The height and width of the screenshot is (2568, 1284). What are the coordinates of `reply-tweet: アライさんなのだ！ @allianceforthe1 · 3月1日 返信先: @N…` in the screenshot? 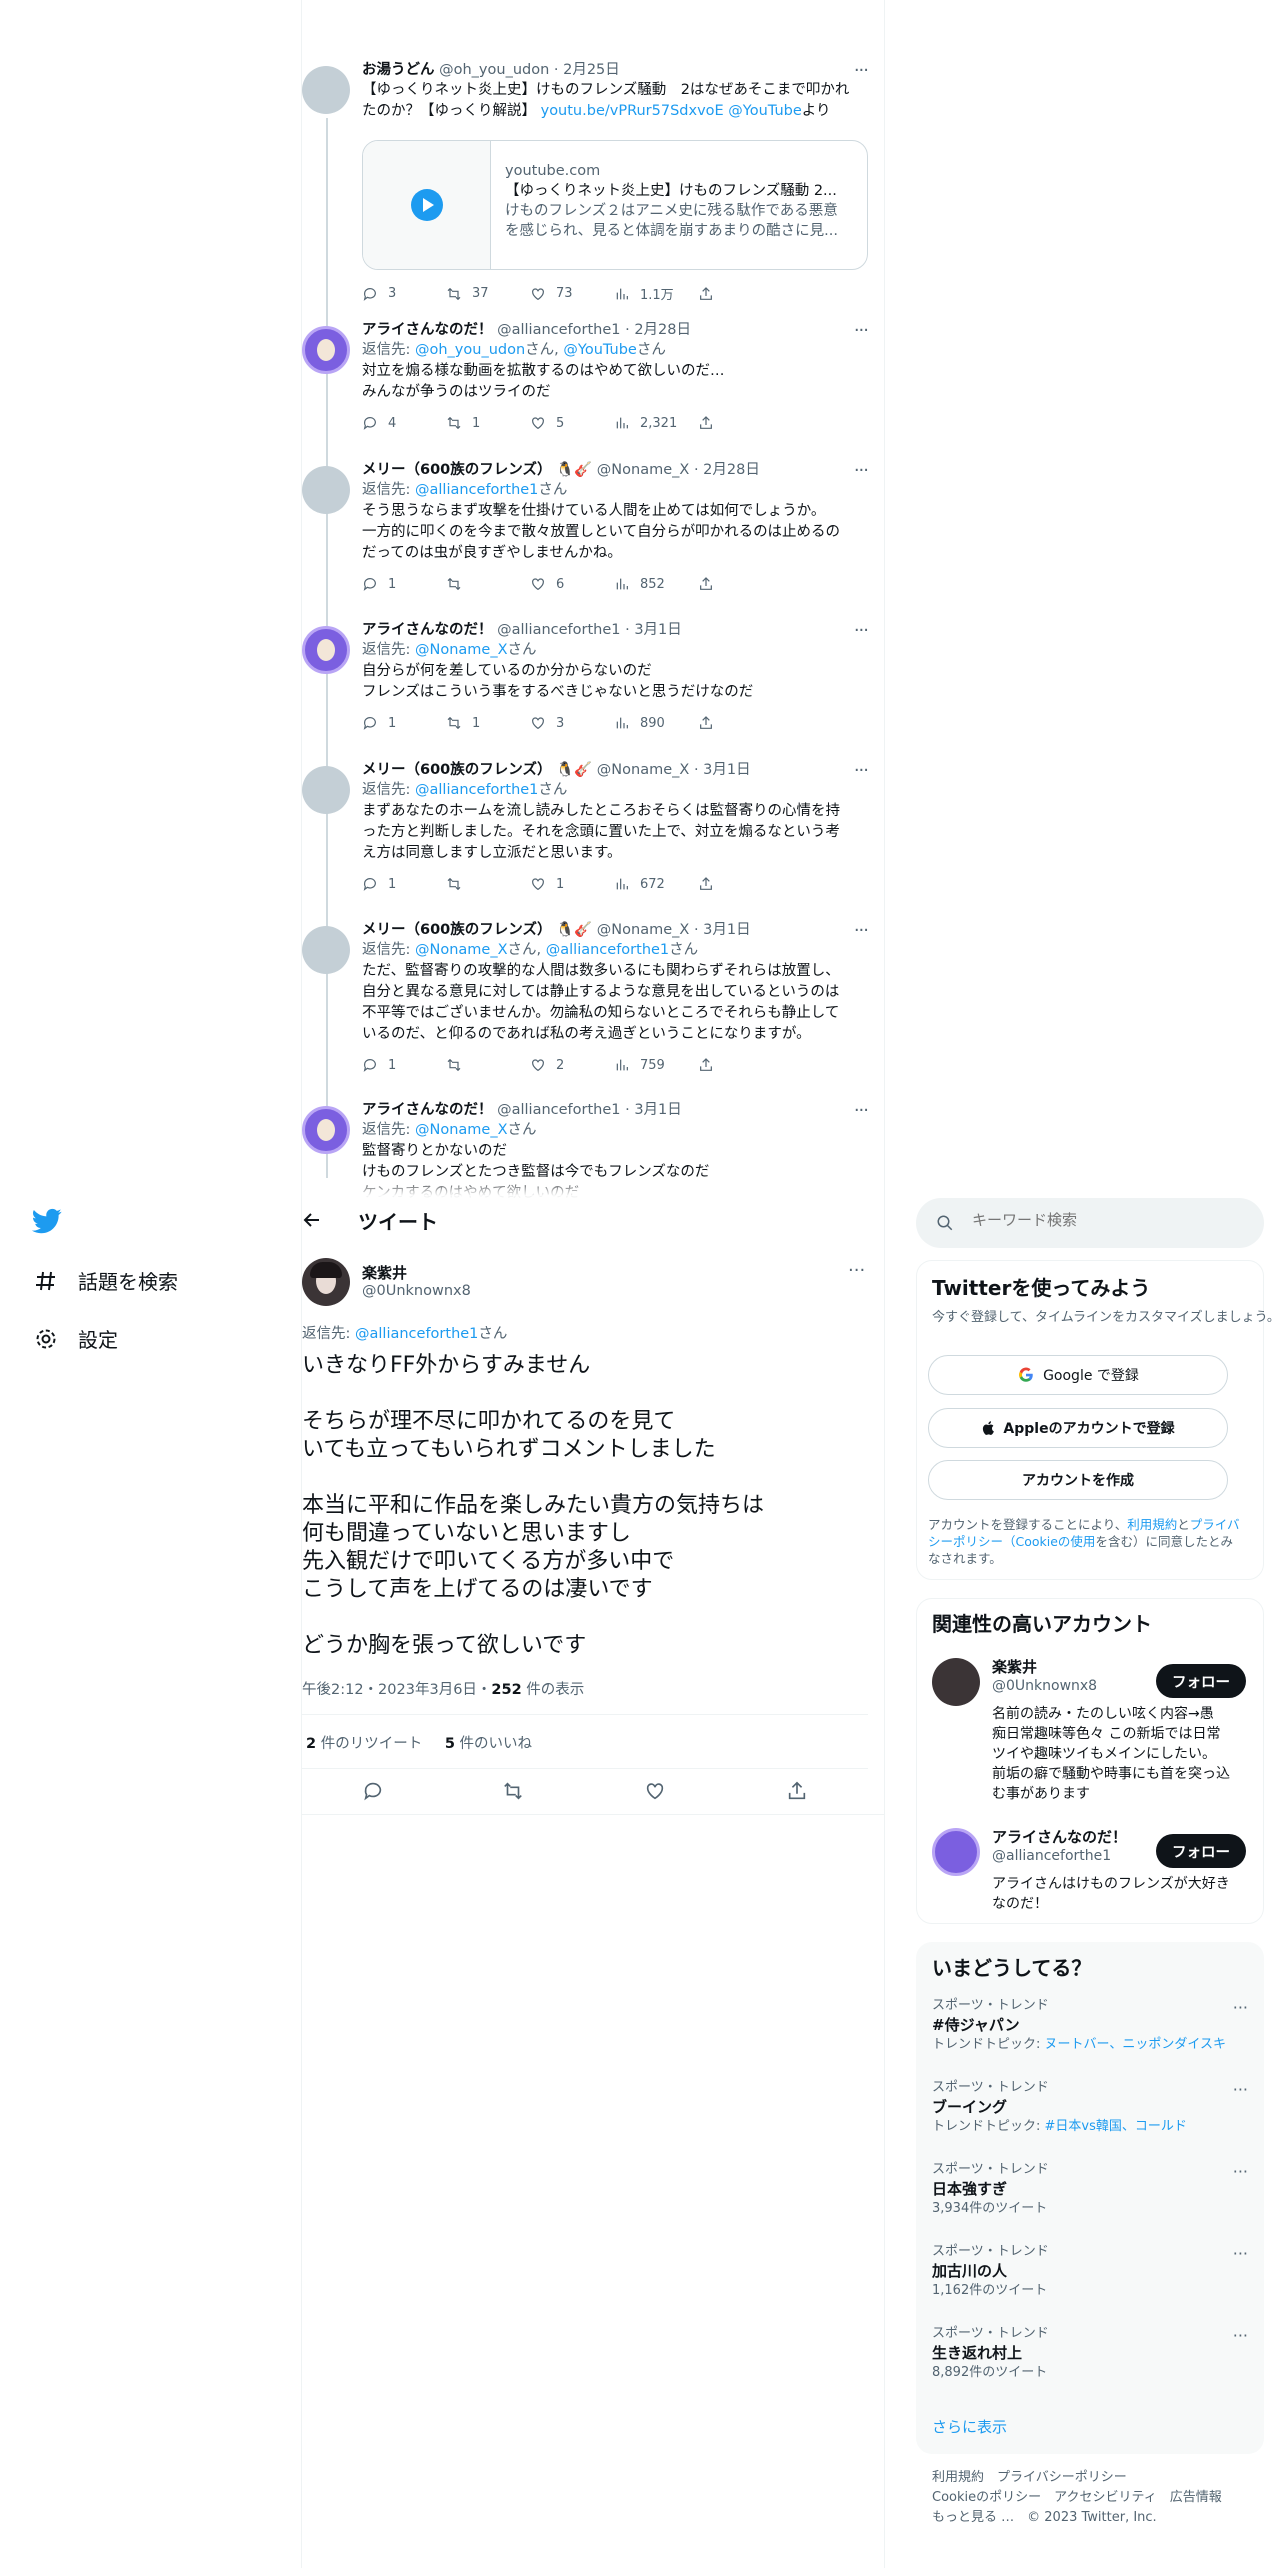 It's located at (593, 695).